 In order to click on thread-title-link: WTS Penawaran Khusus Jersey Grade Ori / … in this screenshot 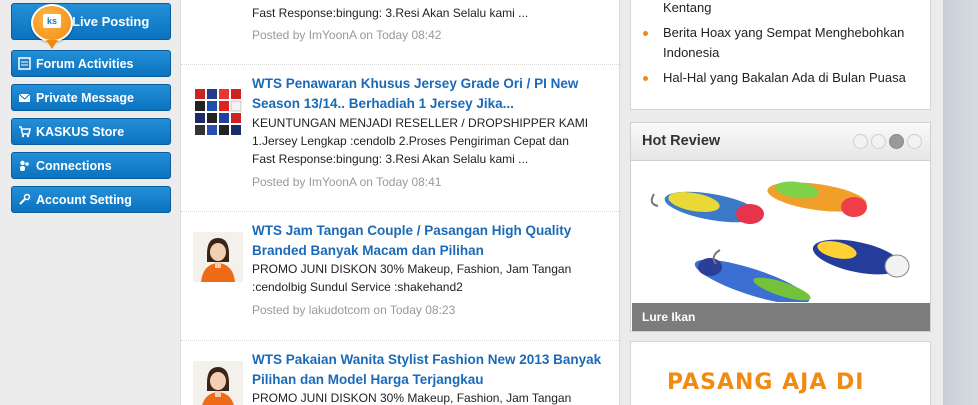, I will do `click(432, 94)`.